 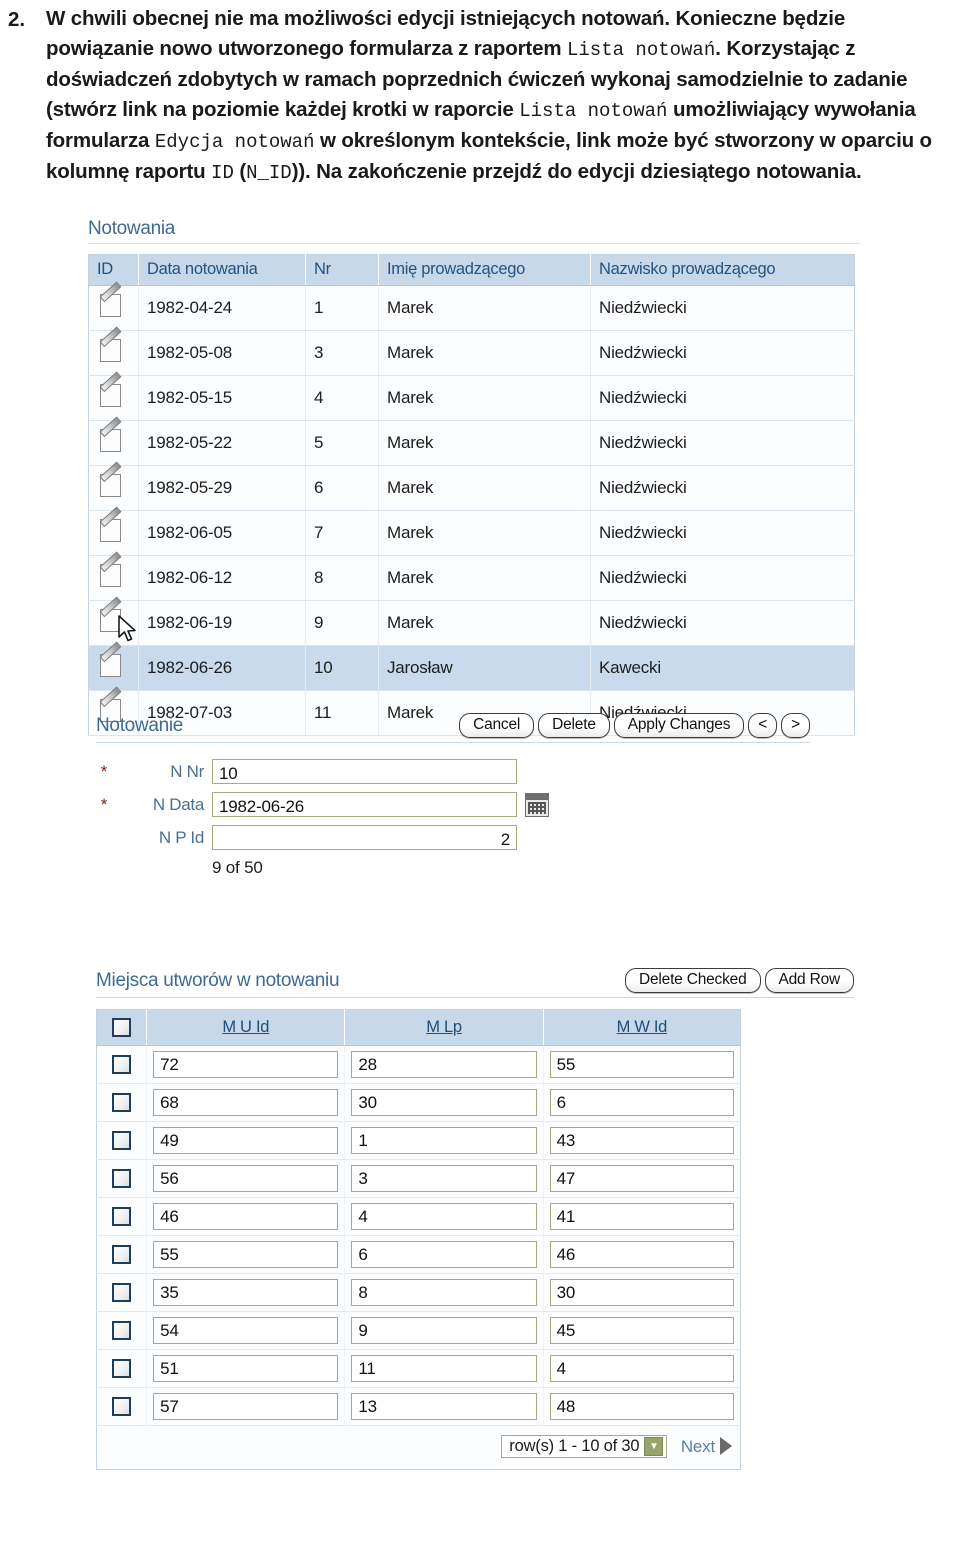 I want to click on tabular-cell-m-w-id-input: 30, so click(x=641, y=1292).